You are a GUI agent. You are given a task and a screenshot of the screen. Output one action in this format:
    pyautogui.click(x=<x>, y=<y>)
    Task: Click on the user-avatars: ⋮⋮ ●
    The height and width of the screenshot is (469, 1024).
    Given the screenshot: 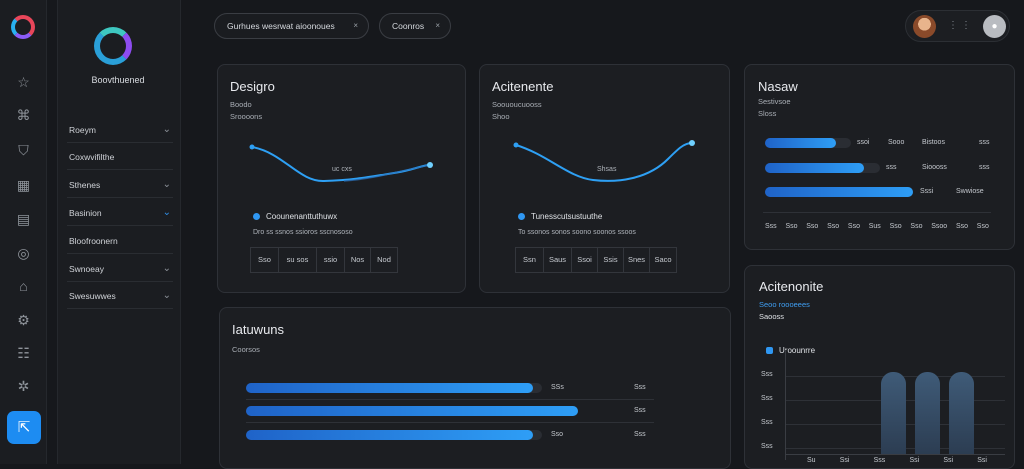 What is the action you would take?
    pyautogui.click(x=957, y=26)
    